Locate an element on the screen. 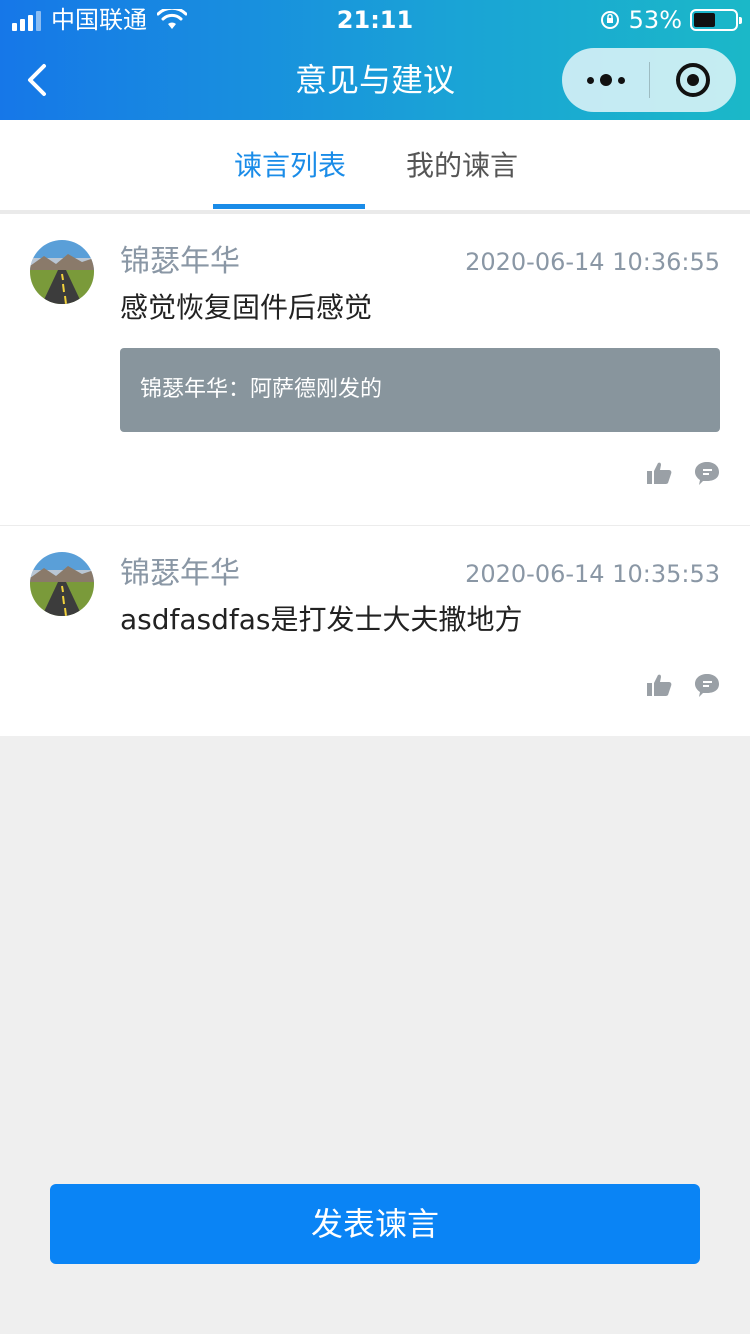 The height and width of the screenshot is (1334, 750). record-circle-icon is located at coordinates (692, 80).